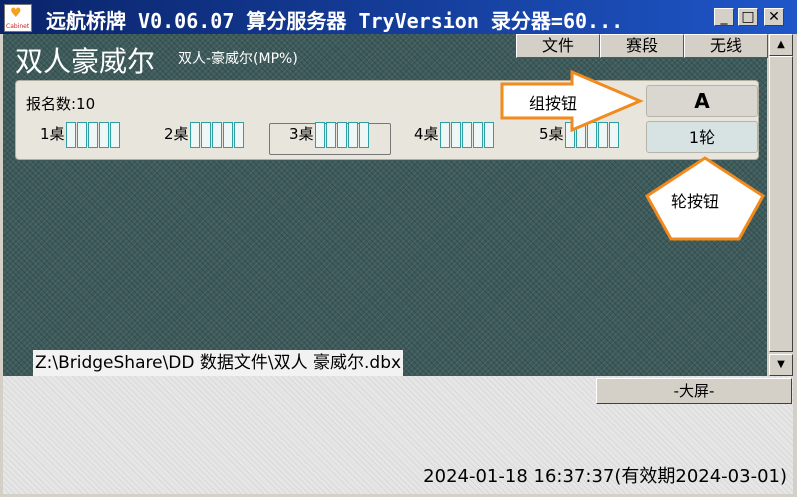 The image size is (797, 497). Describe the element at coordinates (238, 59) in the screenshot. I see `event-subtitle: 双人-豪威尔(MP%)` at that location.